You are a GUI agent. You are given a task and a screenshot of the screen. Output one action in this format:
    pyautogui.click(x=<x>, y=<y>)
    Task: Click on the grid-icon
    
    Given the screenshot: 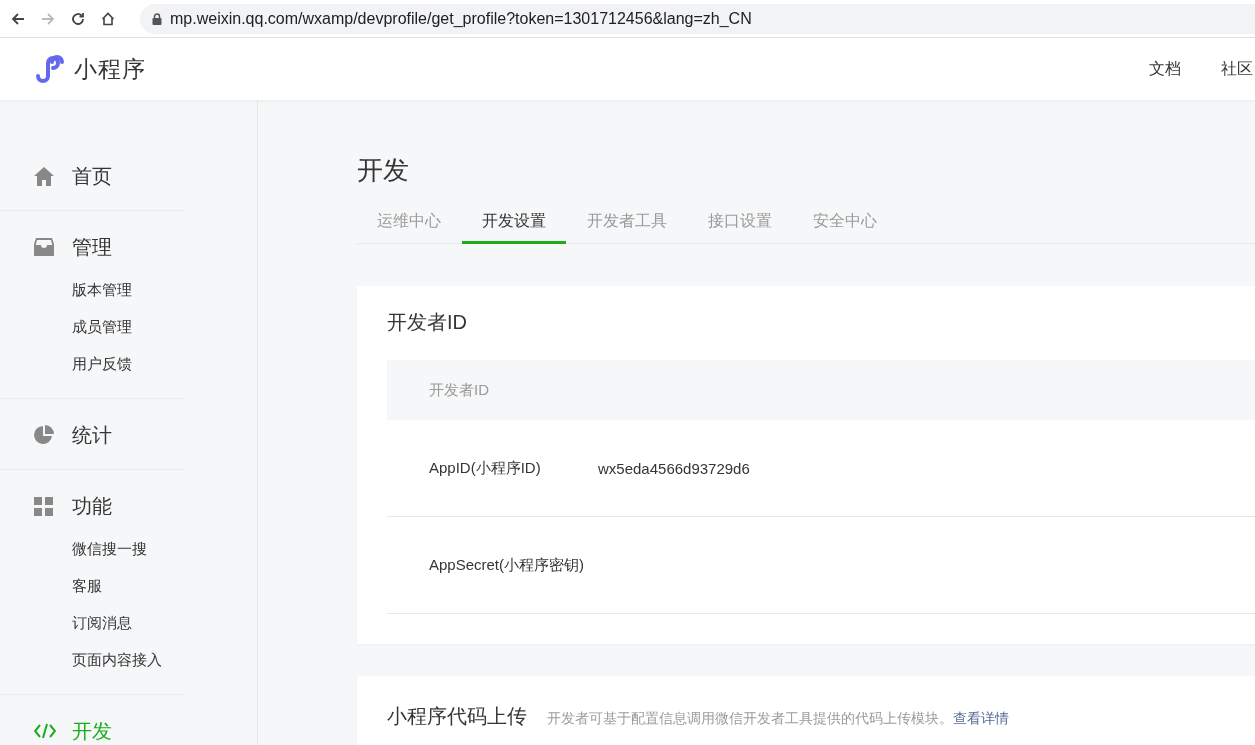 What is the action you would take?
    pyautogui.click(x=43, y=506)
    